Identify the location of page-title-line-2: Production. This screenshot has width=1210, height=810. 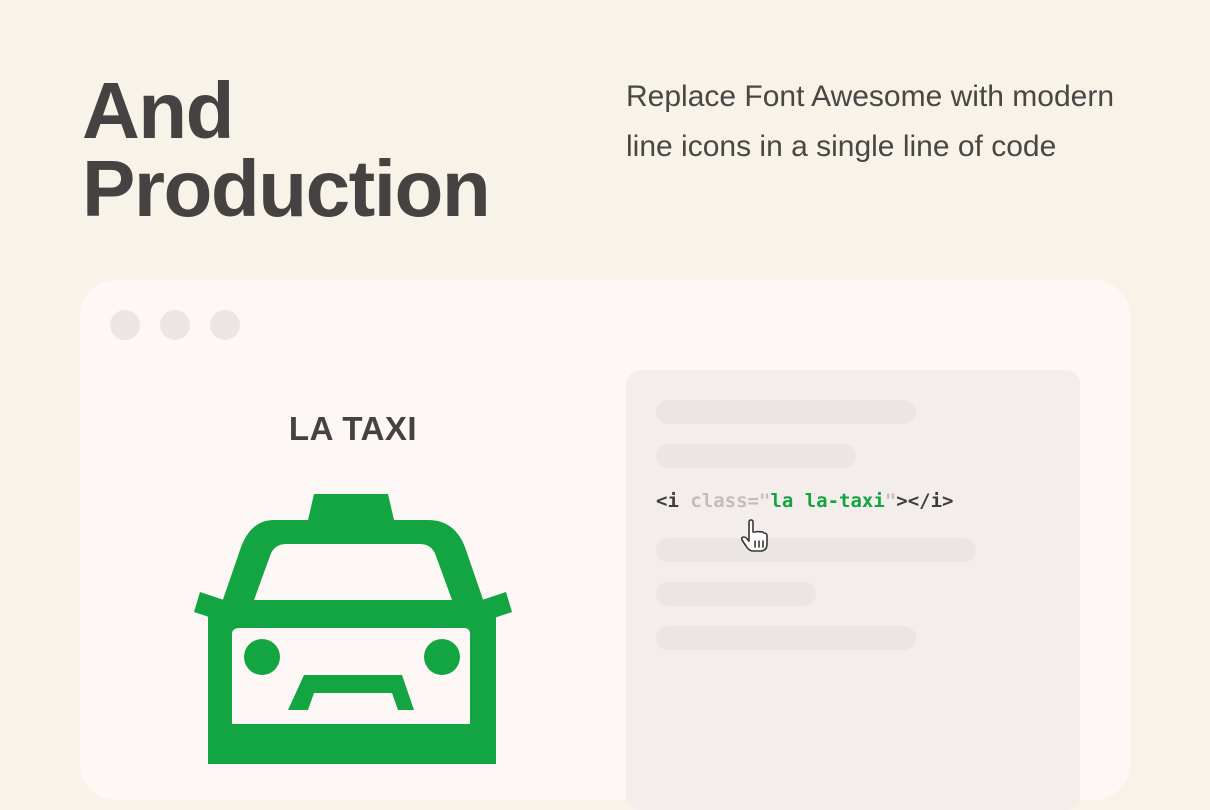
(286, 188).